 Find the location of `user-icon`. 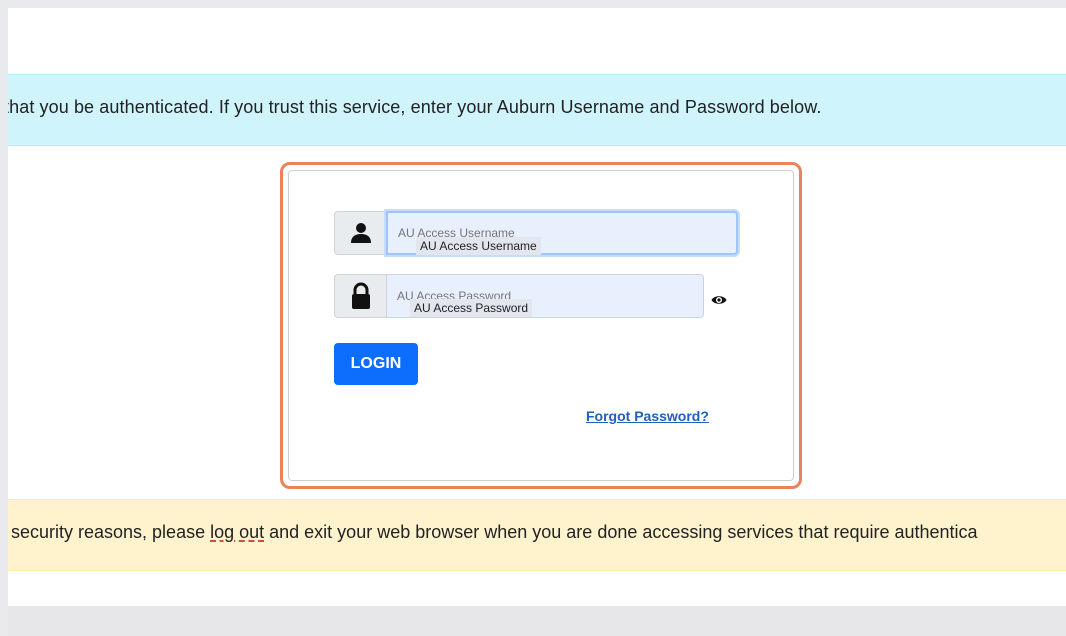

user-icon is located at coordinates (360, 233).